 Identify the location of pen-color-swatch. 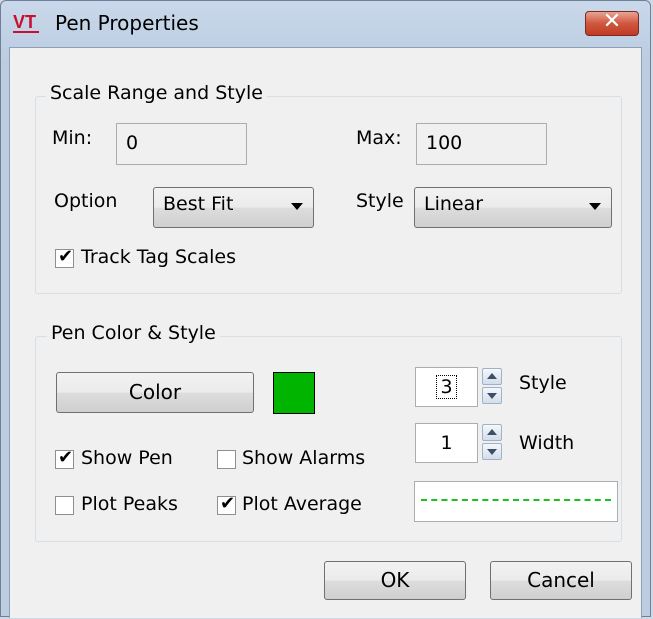
(294, 393).